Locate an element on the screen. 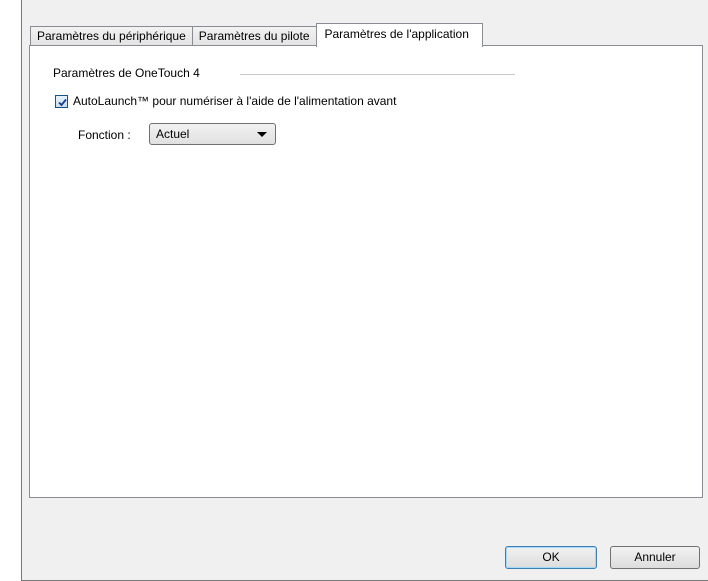 The image size is (708, 581). chevron-down-icon is located at coordinates (262, 134).